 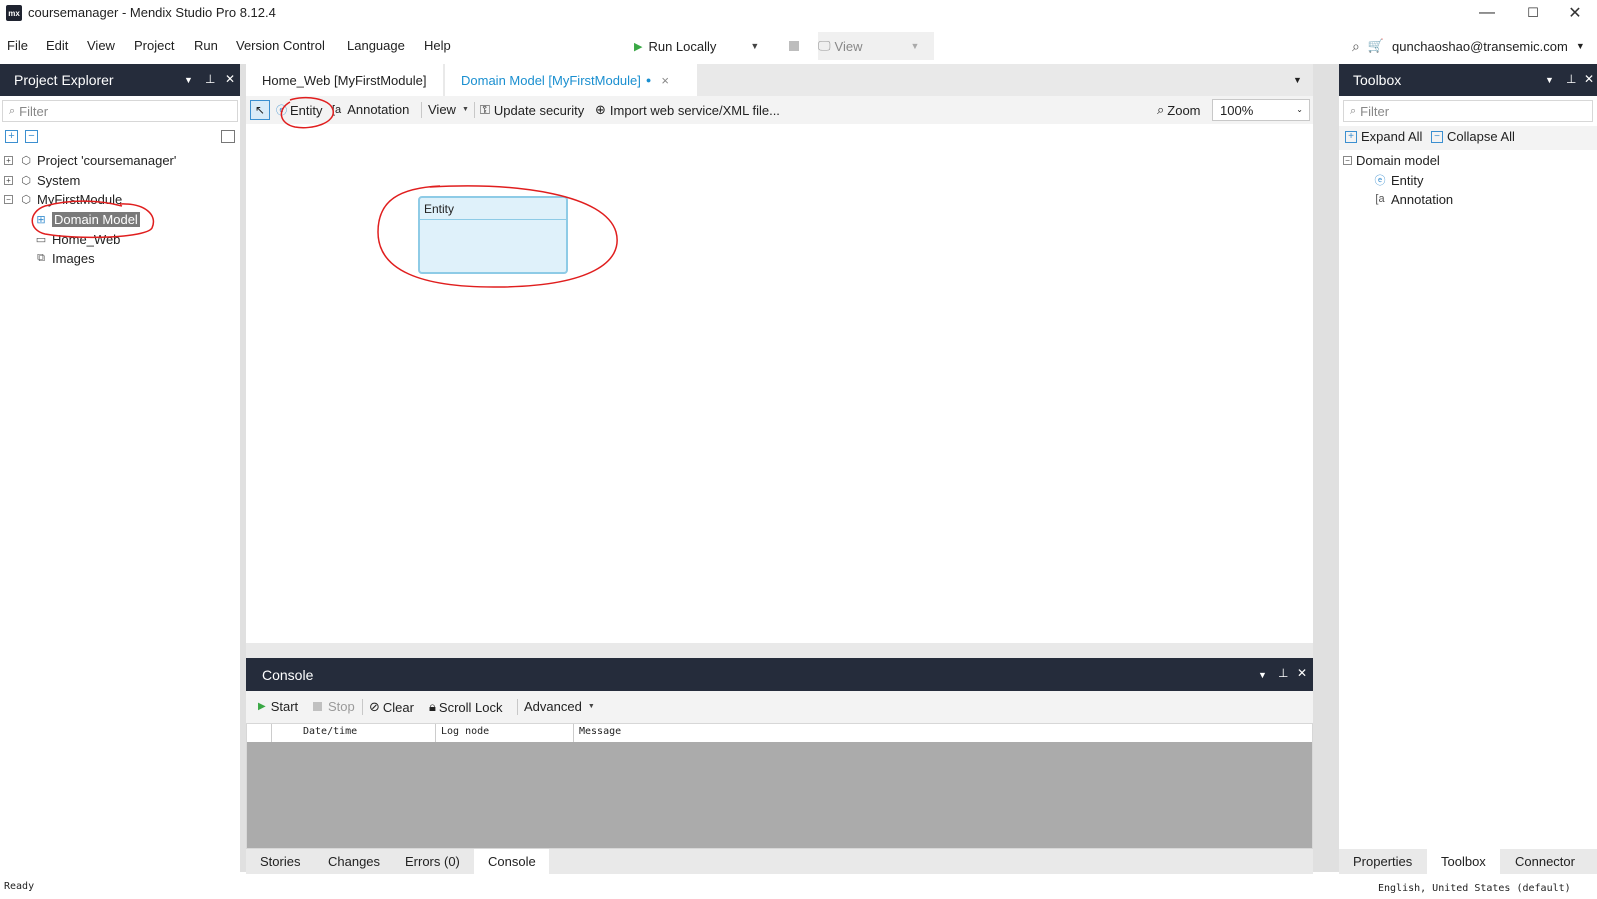 What do you see at coordinates (497, 236) in the screenshot?
I see `highlight-loop-entity-box` at bounding box center [497, 236].